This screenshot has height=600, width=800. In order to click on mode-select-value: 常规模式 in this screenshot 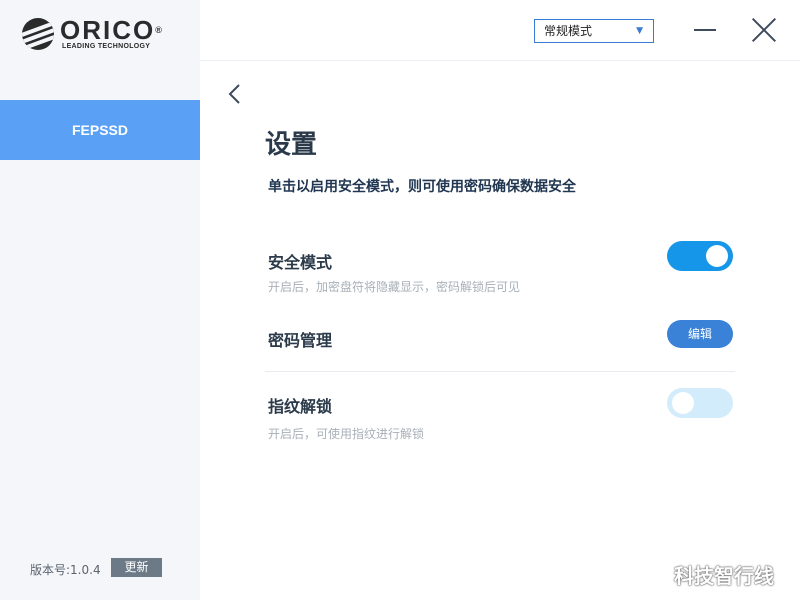, I will do `click(568, 31)`.